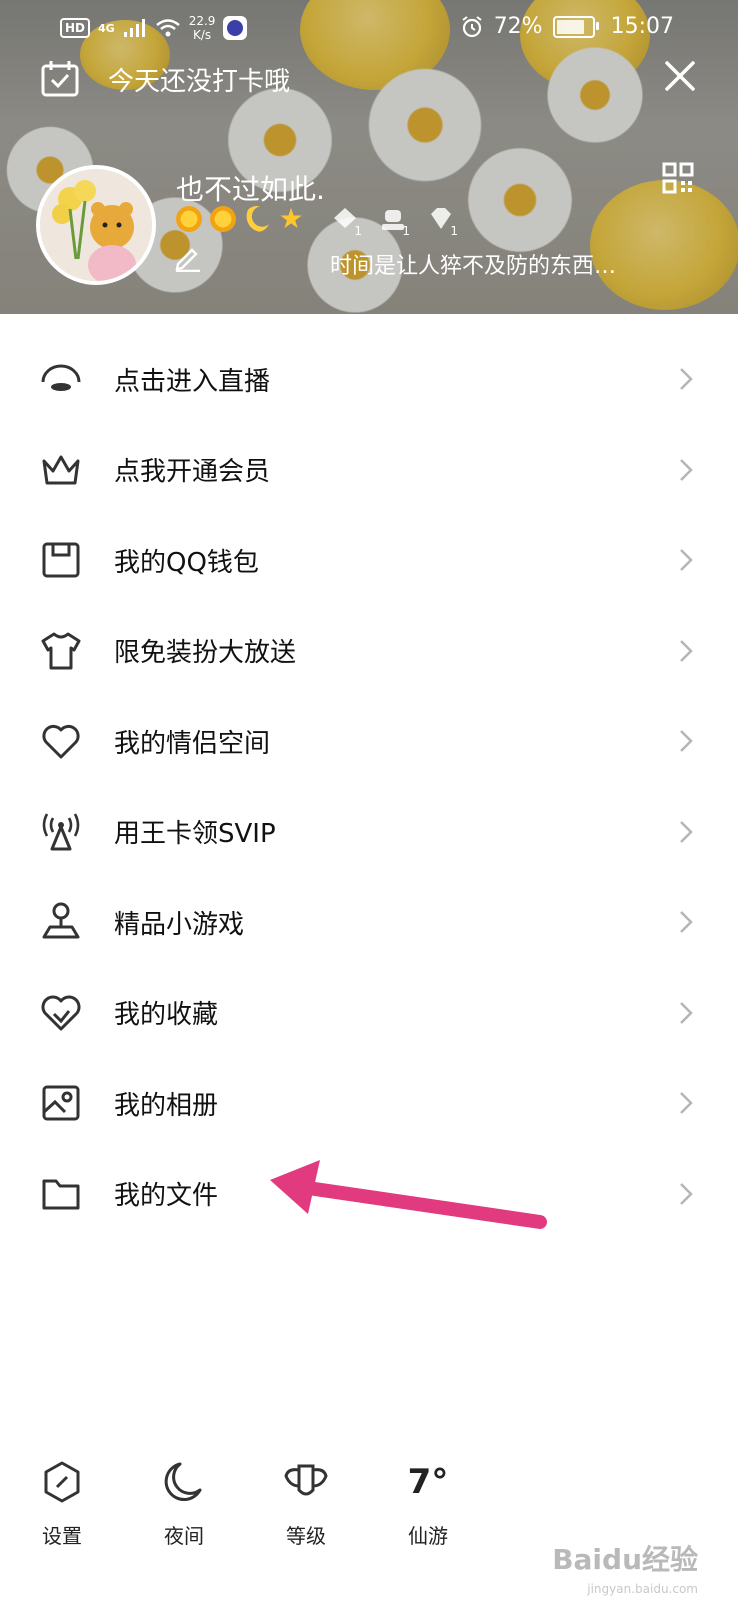 The width and height of the screenshot is (738, 1600). What do you see at coordinates (166, 1105) in the screenshot?
I see `menu-item-label: 我的相册` at bounding box center [166, 1105].